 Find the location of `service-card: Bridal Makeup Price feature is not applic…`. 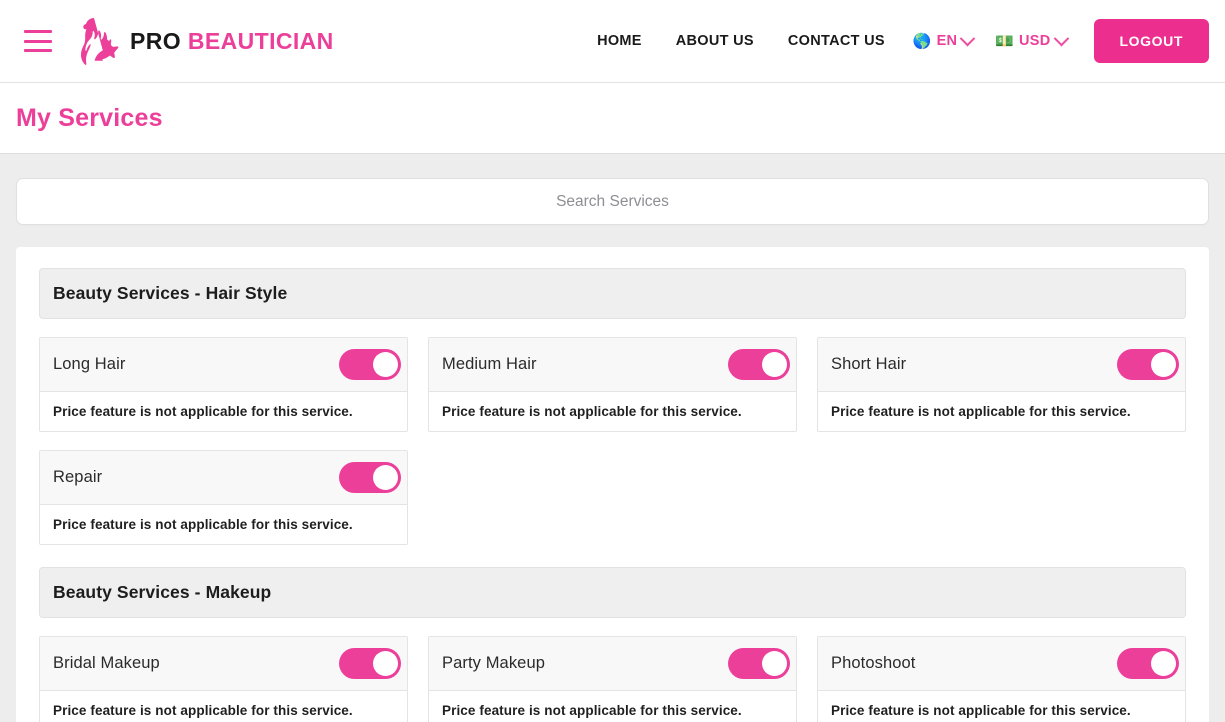

service-card: Bridal Makeup Price feature is not applic… is located at coordinates (223, 679).